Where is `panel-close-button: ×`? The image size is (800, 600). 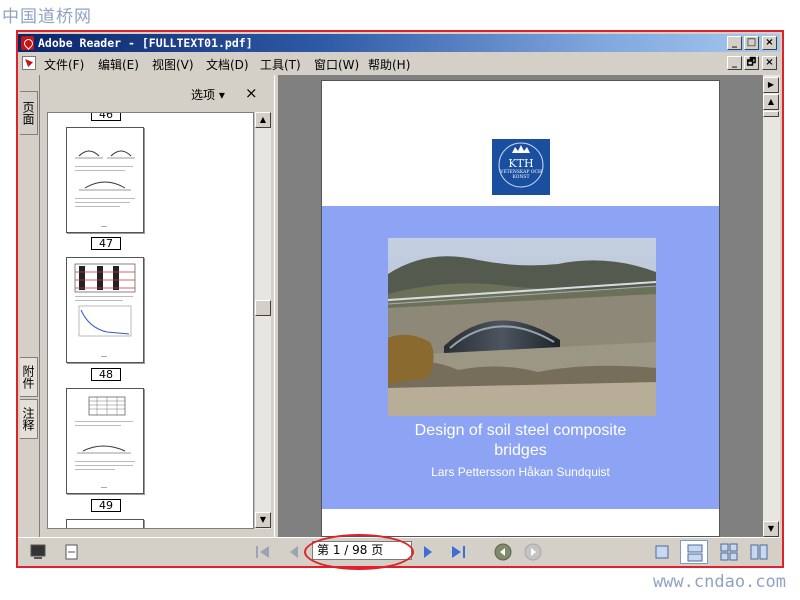
panel-close-button: × is located at coordinates (251, 93).